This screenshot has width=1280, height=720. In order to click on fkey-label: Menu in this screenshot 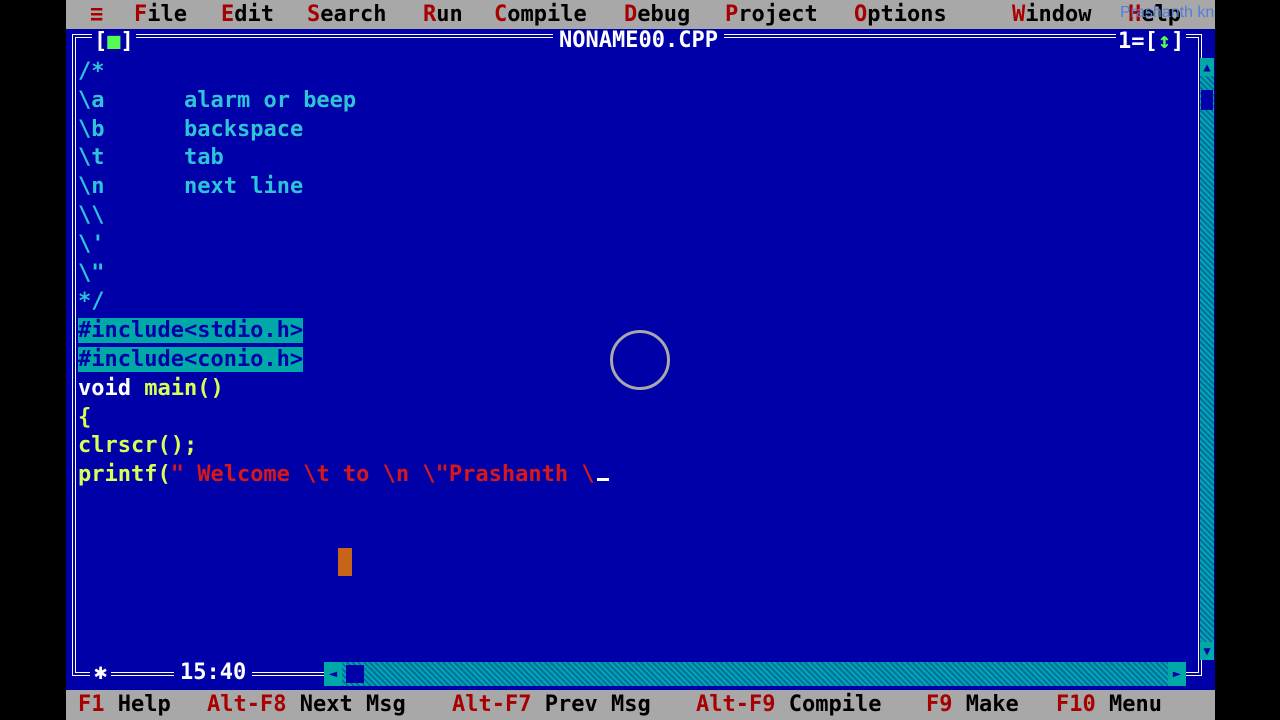, I will do `click(1128, 704)`.